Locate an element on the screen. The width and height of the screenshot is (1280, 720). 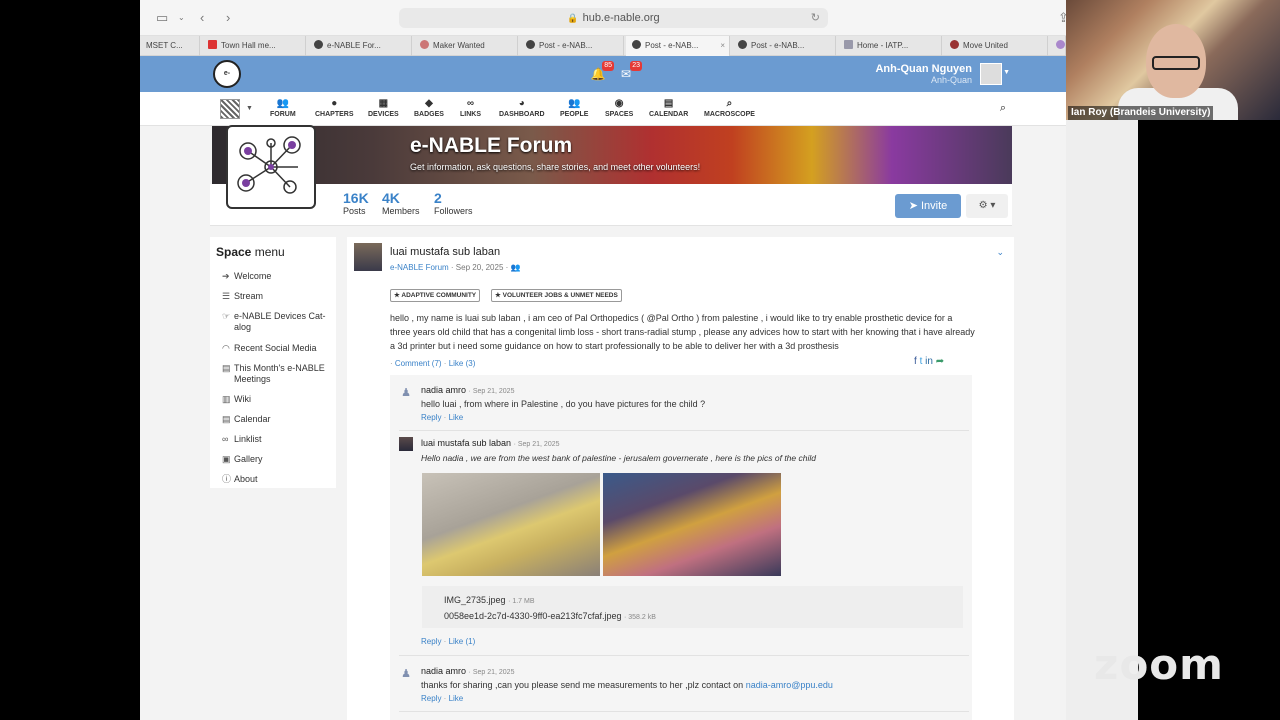
tag-adaptive-community: ★ ADAPTIVE COMMUNITY is located at coordinates (435, 295).